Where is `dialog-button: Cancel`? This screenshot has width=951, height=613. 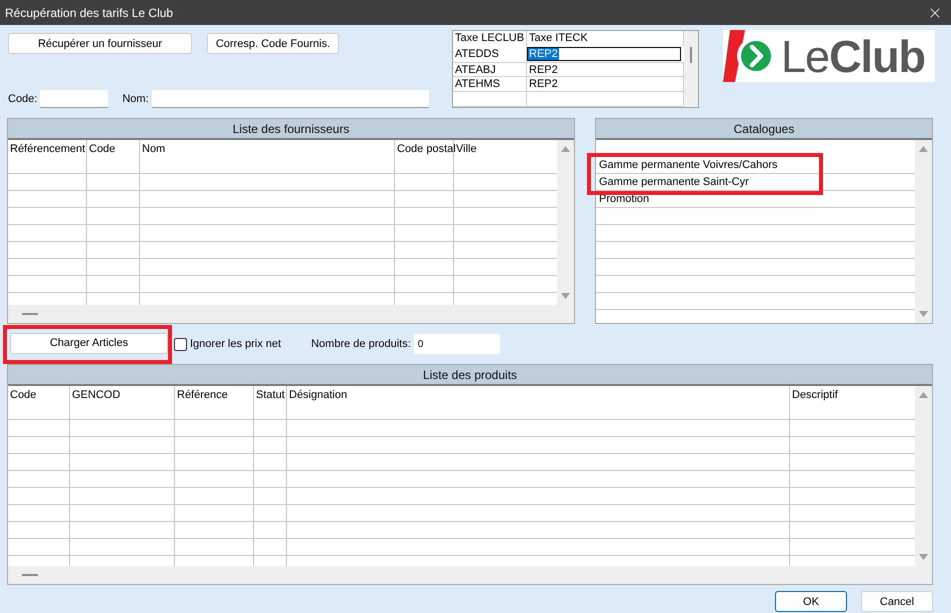 dialog-button: Cancel is located at coordinates (897, 601).